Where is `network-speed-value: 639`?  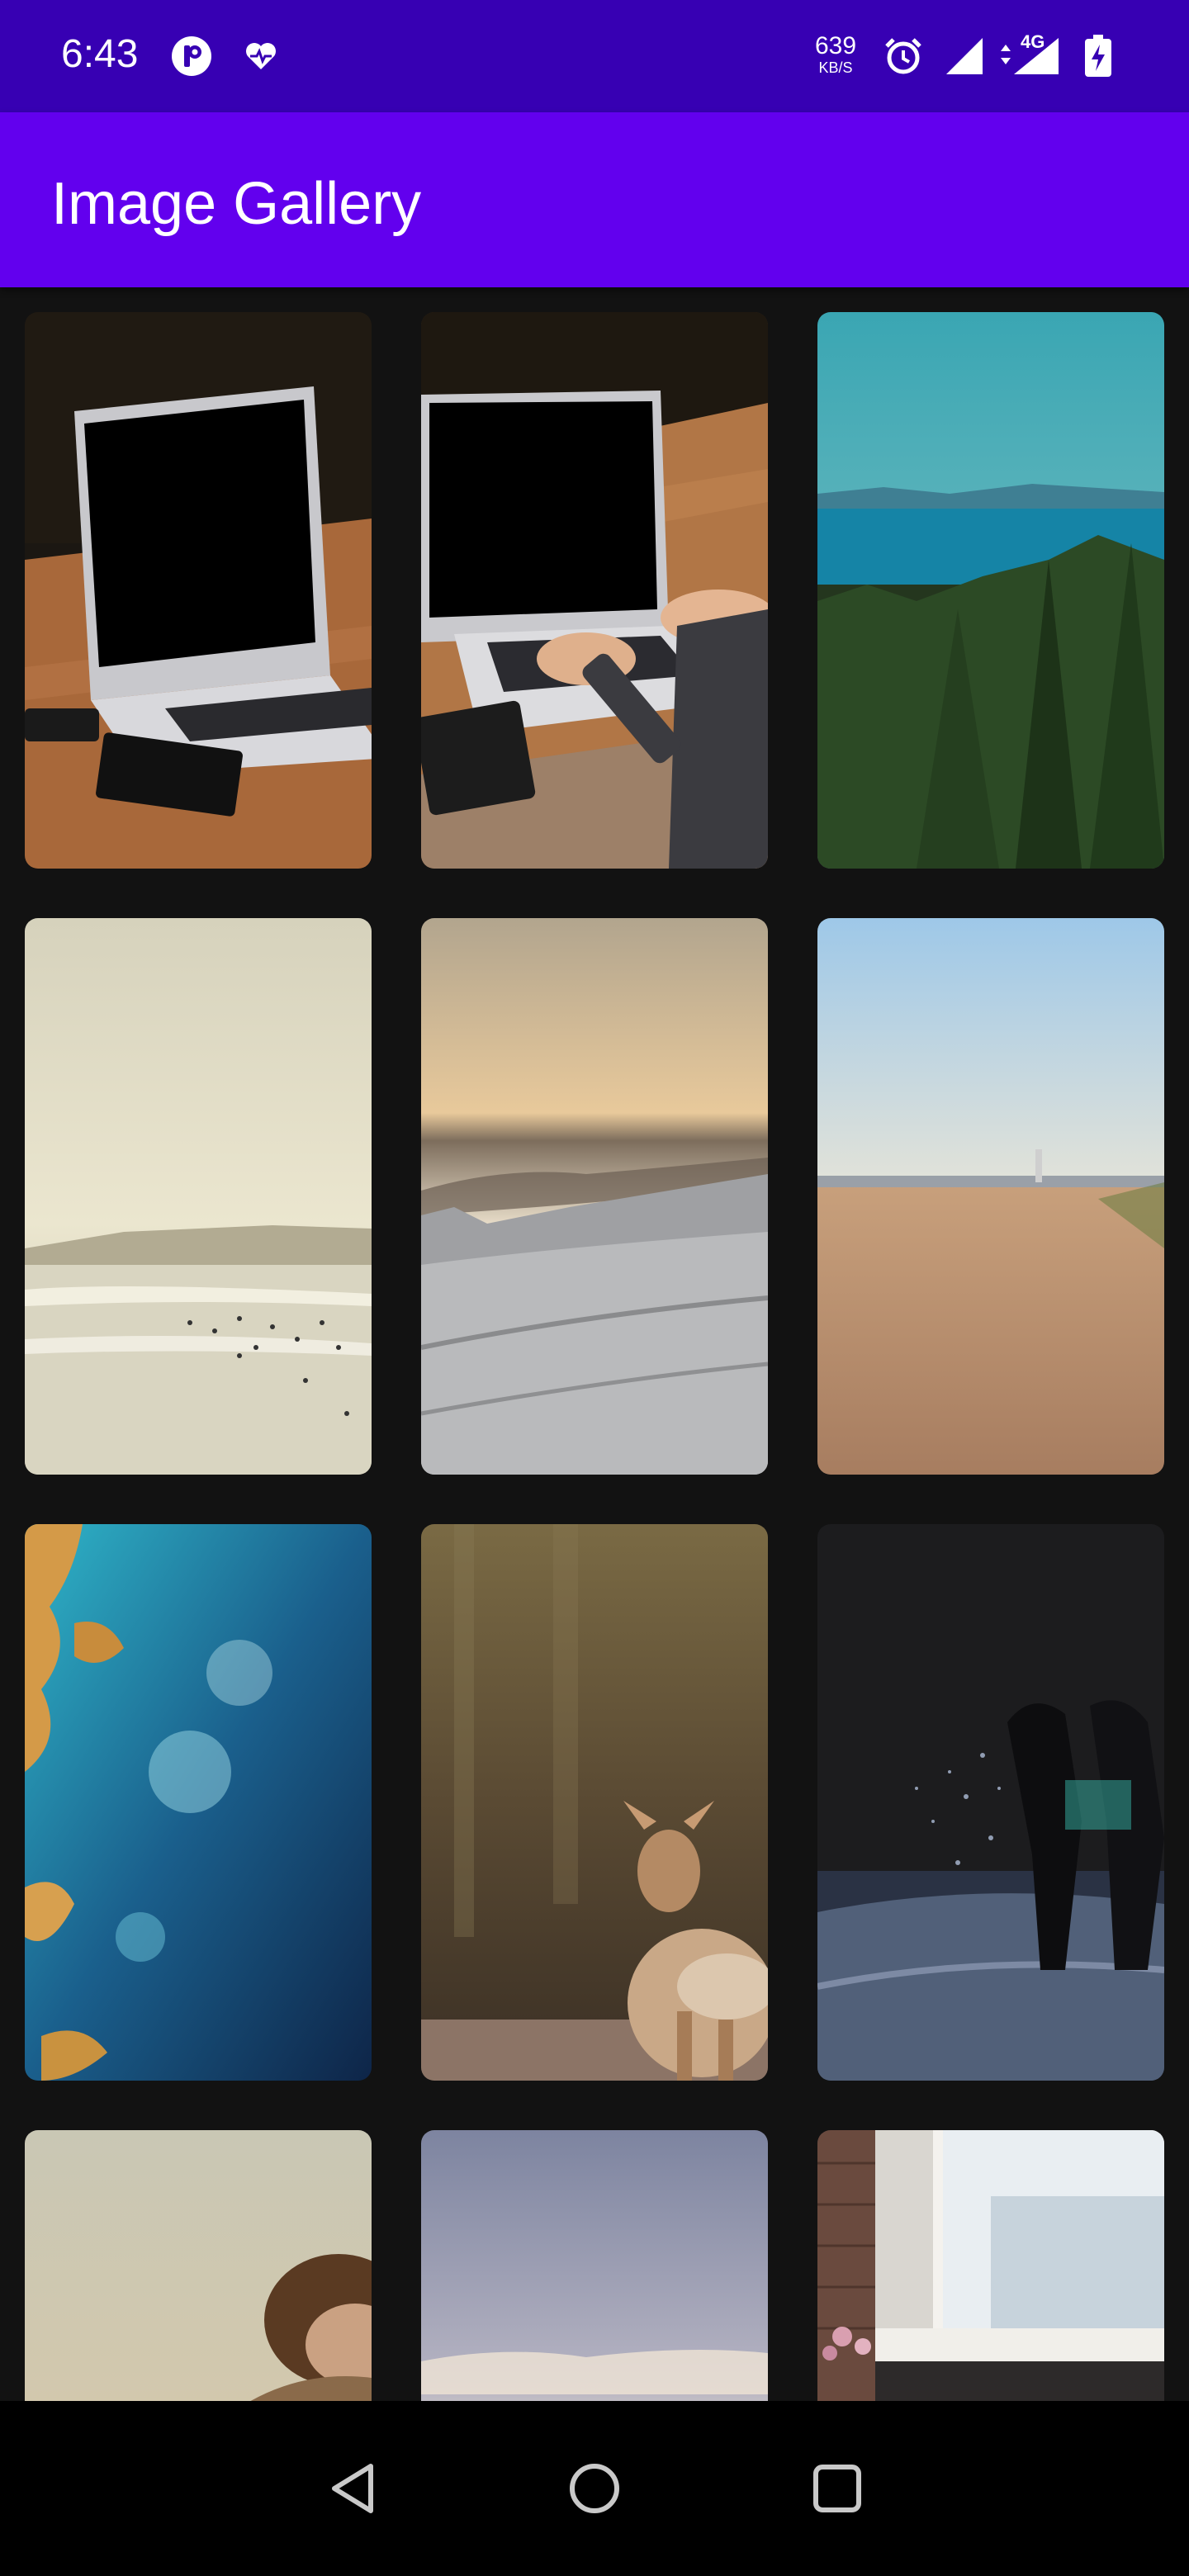 network-speed-value: 639 is located at coordinates (835, 45).